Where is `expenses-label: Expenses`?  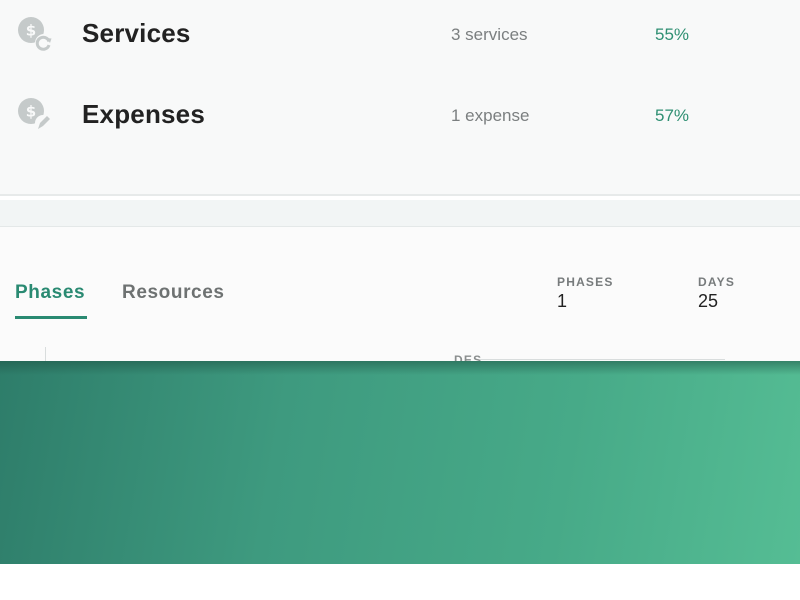
expenses-label: Expenses is located at coordinates (144, 114).